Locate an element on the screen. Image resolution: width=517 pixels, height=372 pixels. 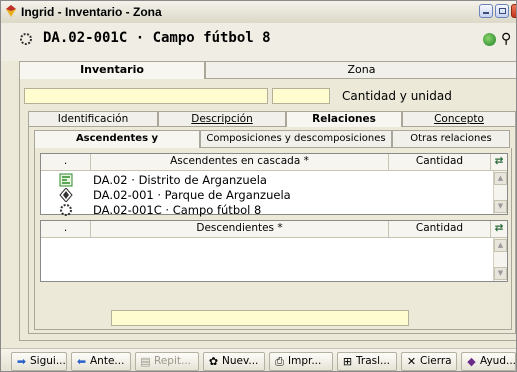
table-row: DA.02-001 · Parque de Arganzuela is located at coordinates (261, 195).